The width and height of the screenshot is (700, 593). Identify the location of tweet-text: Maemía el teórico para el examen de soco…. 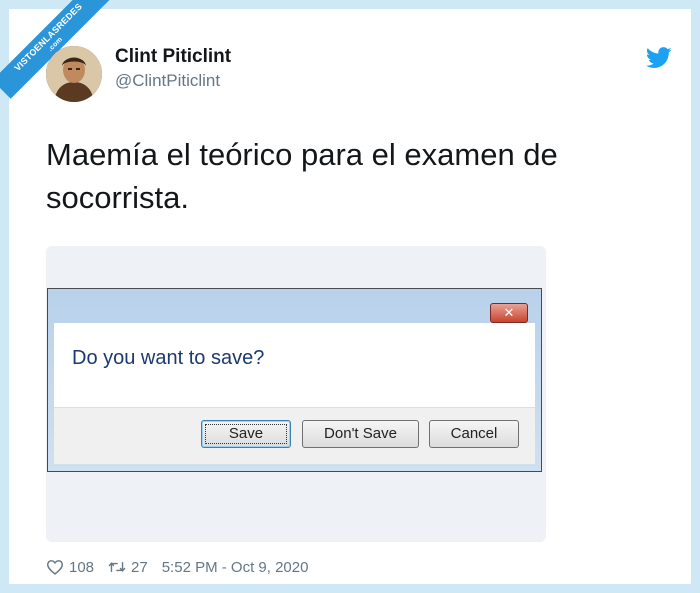
(302, 176).